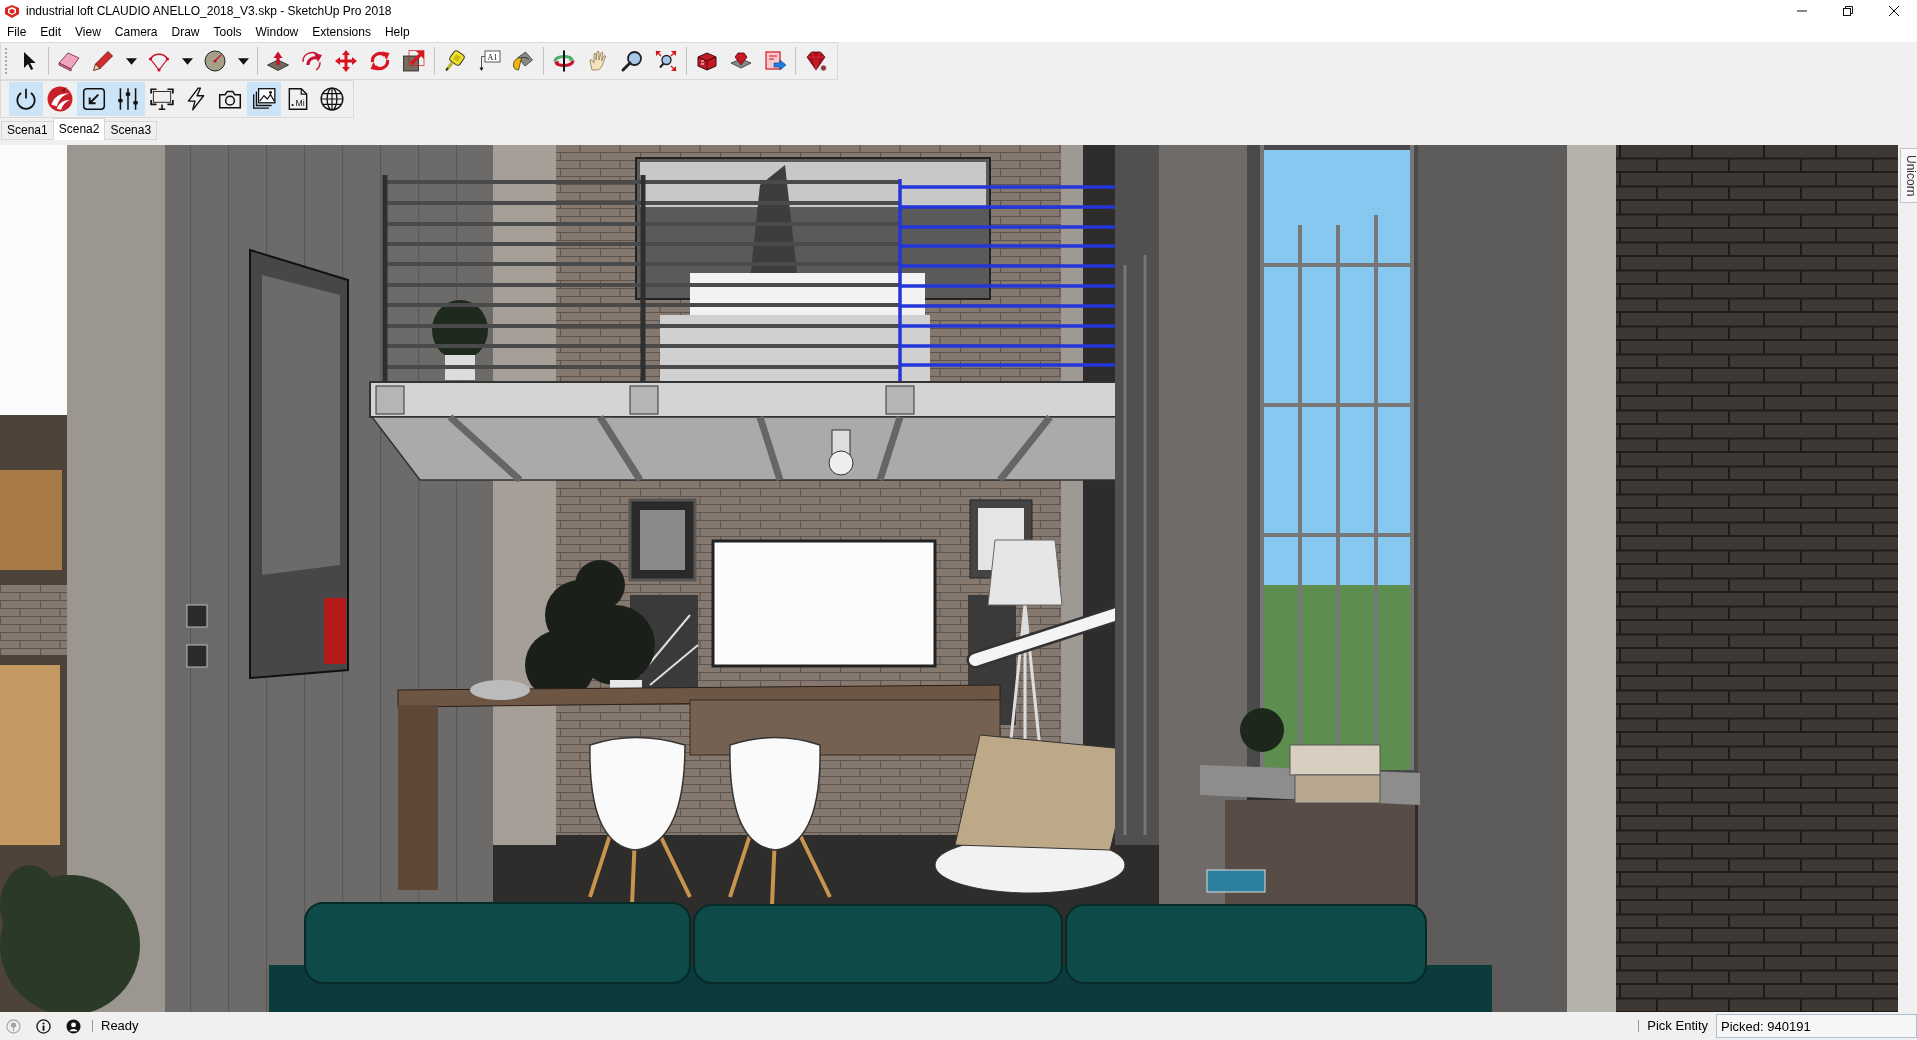 Image resolution: width=1917 pixels, height=1040 pixels. Describe the element at coordinates (455, 61) in the screenshot. I see `tape-measure-icon` at that location.